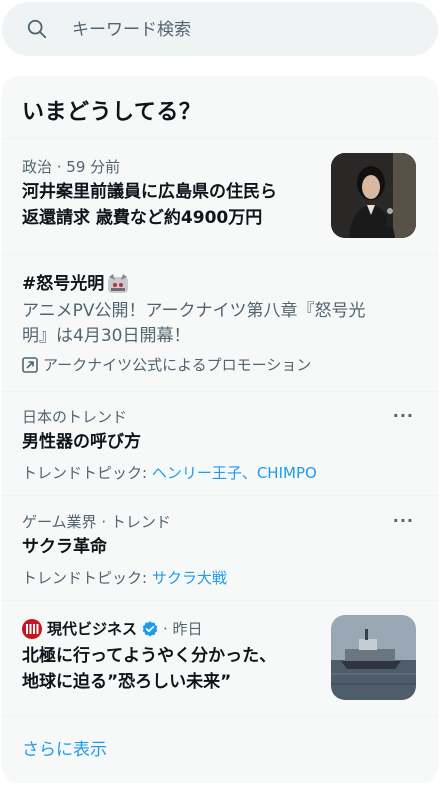 This screenshot has width=440, height=792. I want to click on promo-text-line1: アニメPV公開！アークナイツ第八章『怒号光, so click(194, 311).